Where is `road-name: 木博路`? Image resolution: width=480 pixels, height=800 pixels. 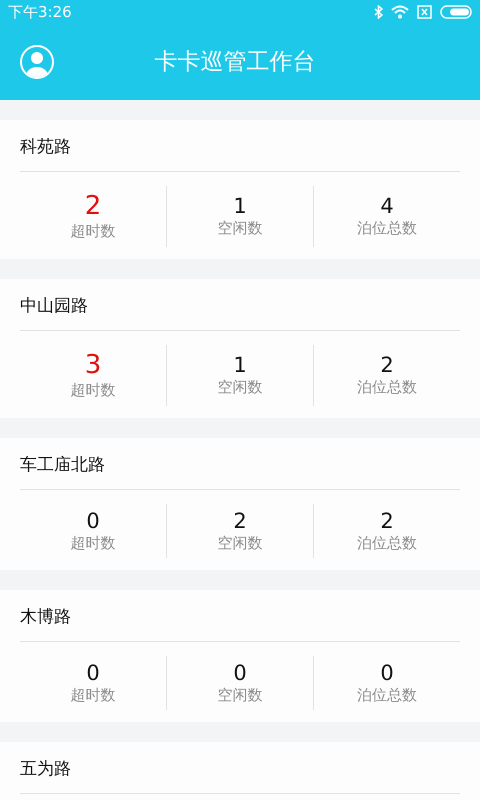
road-name: 木博路 is located at coordinates (240, 616).